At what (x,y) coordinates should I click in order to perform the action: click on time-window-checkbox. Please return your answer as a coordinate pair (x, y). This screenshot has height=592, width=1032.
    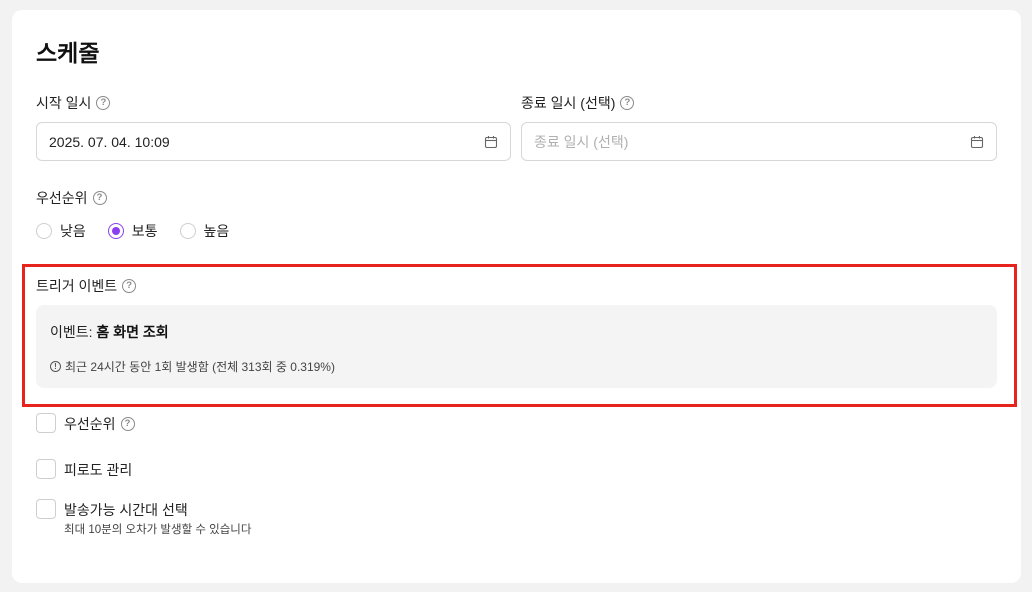
    Looking at the image, I should click on (46, 509).